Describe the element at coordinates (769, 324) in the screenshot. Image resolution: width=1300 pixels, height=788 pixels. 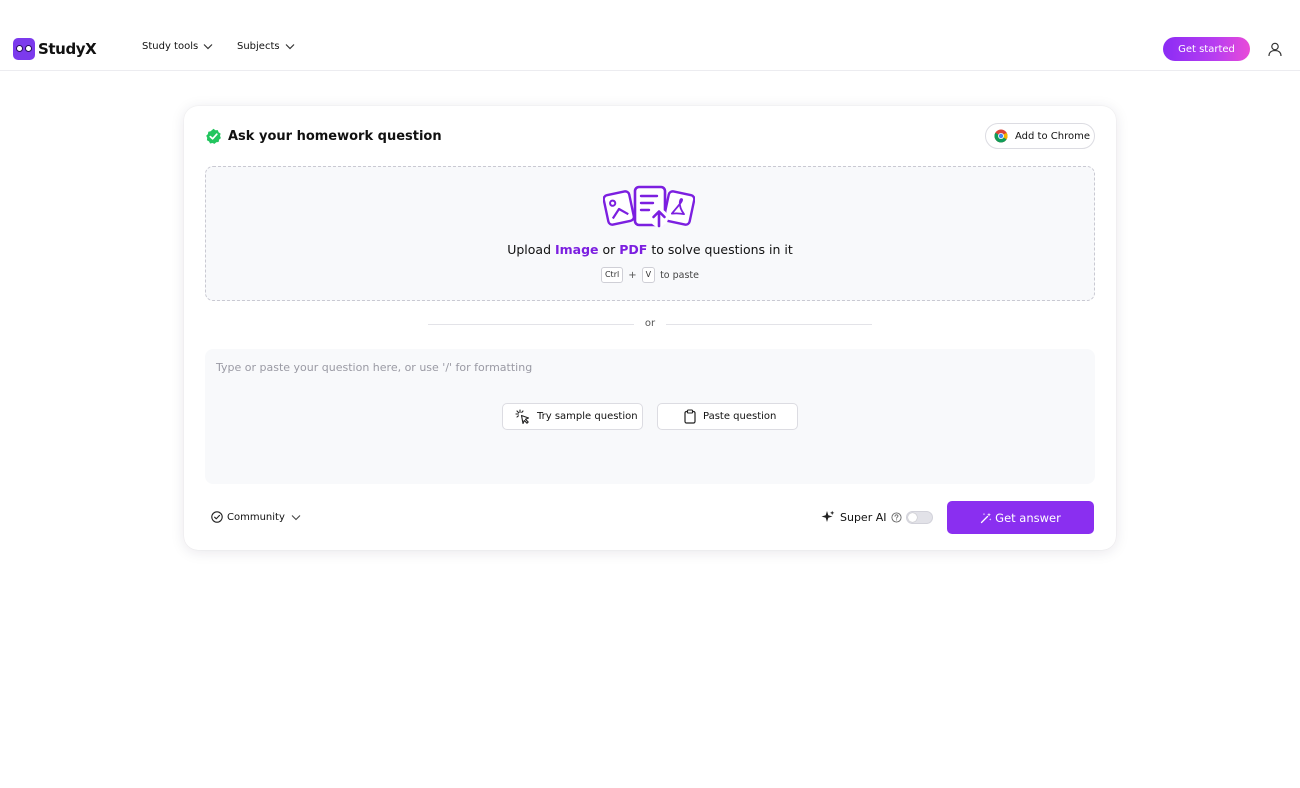
I see `divider-line-right` at that location.